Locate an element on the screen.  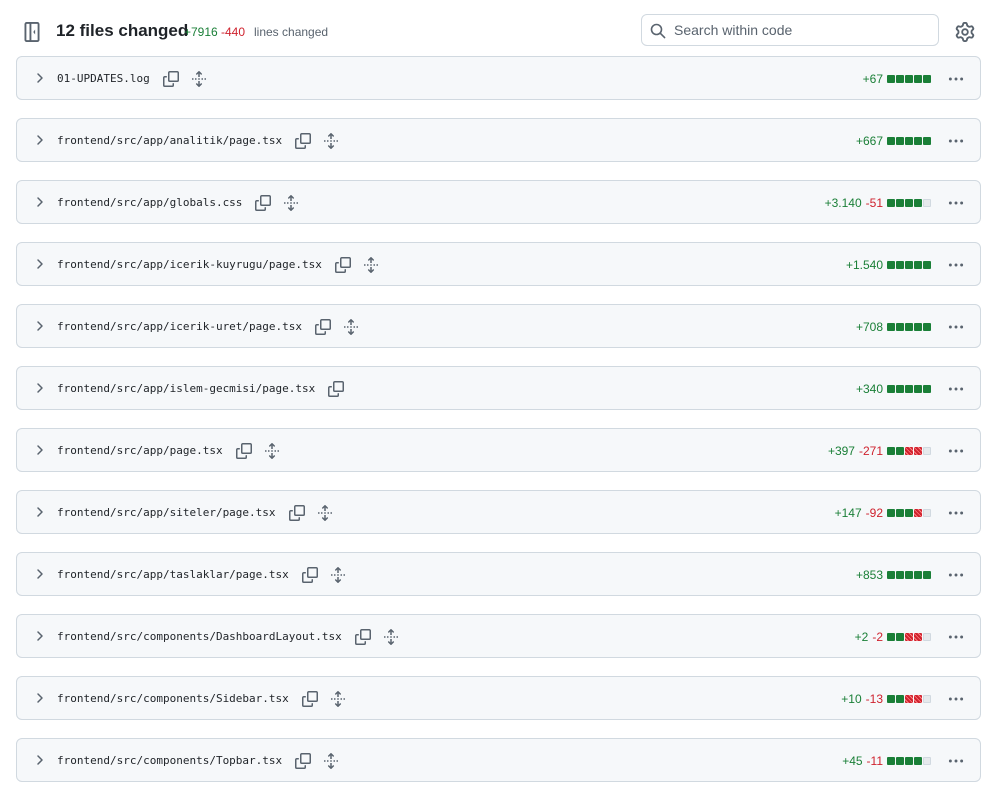
file-diffstat: +45 -11 is located at coordinates (887, 761).